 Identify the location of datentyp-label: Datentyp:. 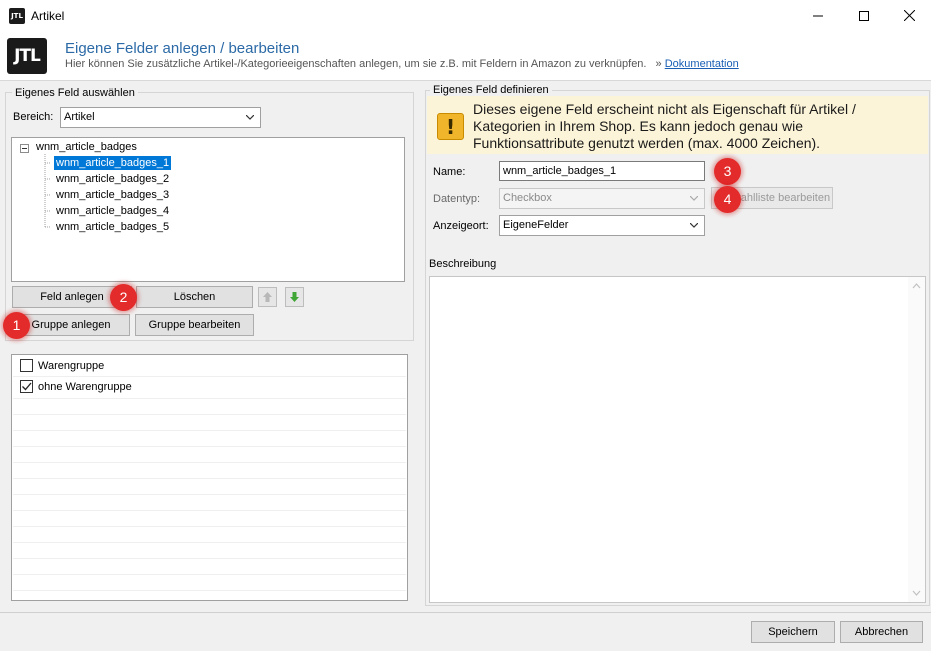
(457, 199).